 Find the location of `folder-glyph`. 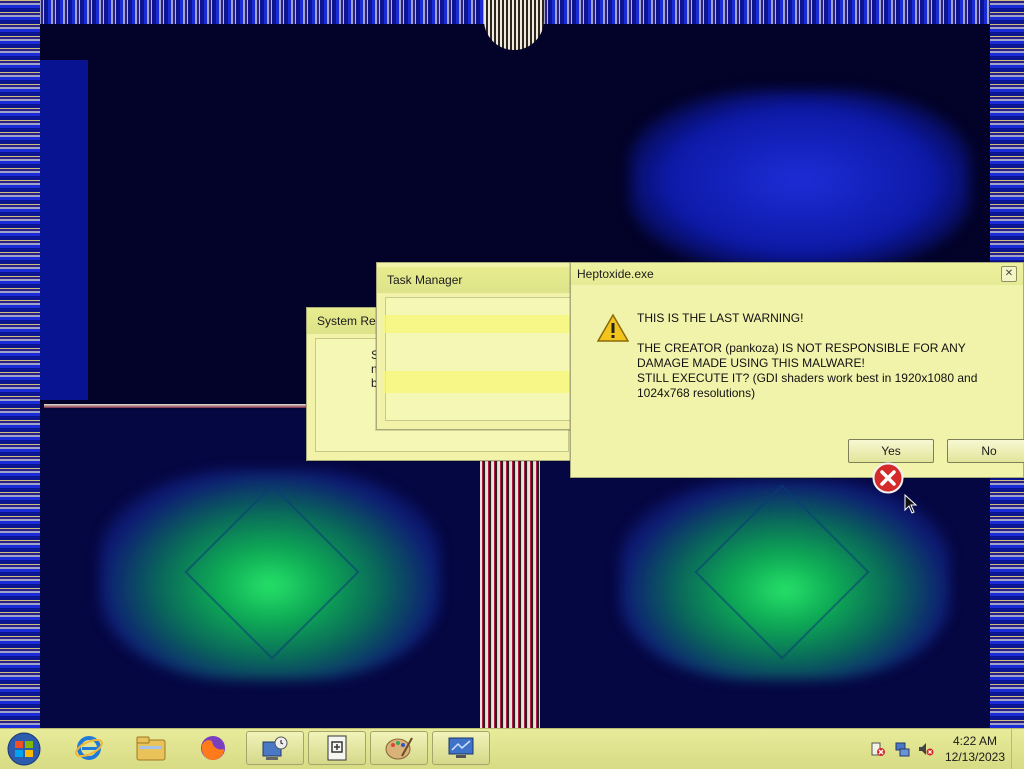

folder-glyph is located at coordinates (151, 748).